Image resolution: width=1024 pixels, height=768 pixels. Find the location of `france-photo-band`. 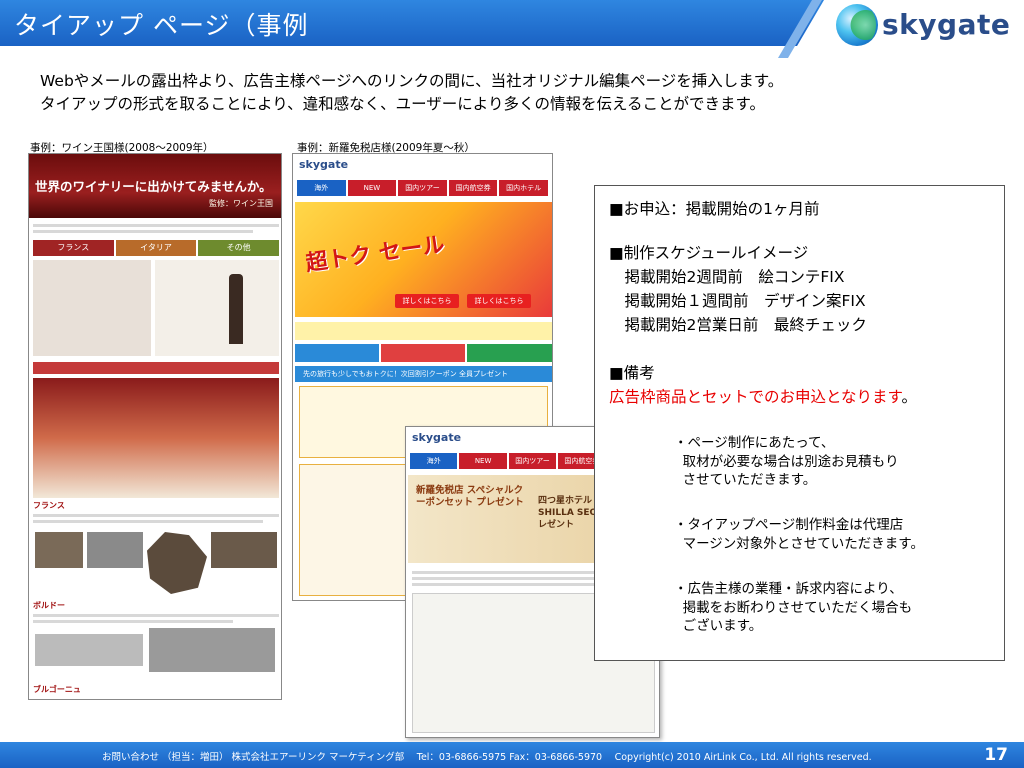

france-photo-band is located at coordinates (156, 438).